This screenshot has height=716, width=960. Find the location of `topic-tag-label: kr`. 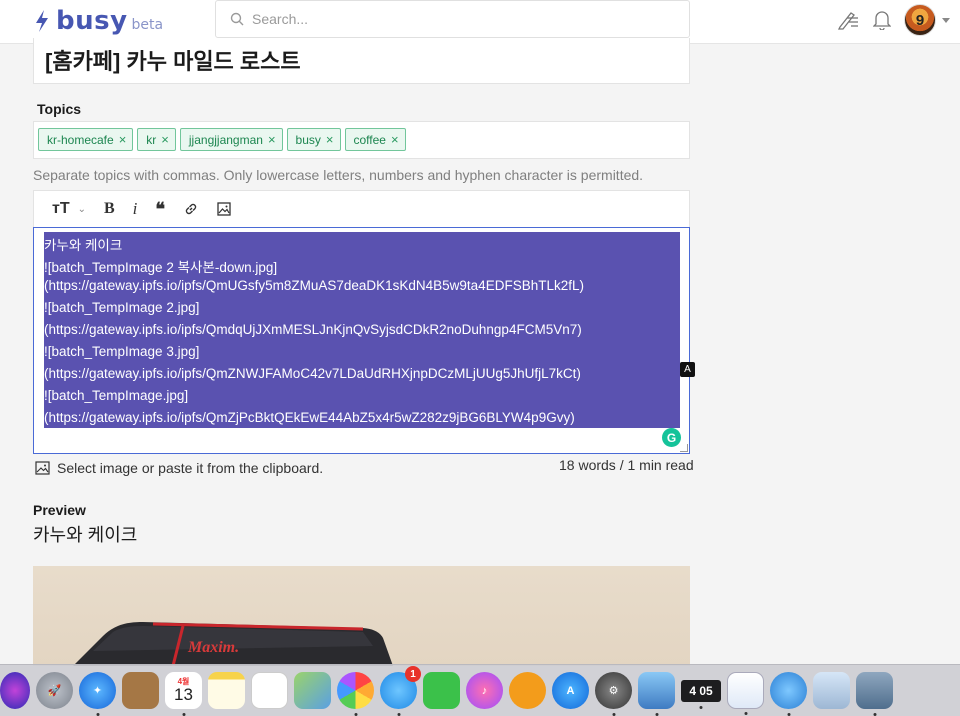

topic-tag-label: kr is located at coordinates (151, 139).